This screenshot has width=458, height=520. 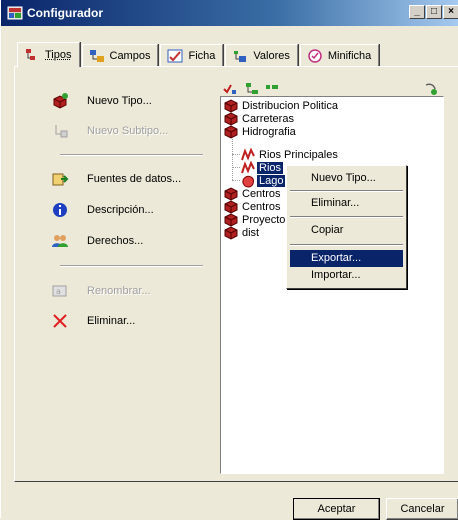 What do you see at coordinates (30, 54) in the screenshot?
I see `tipos-icon` at bounding box center [30, 54].